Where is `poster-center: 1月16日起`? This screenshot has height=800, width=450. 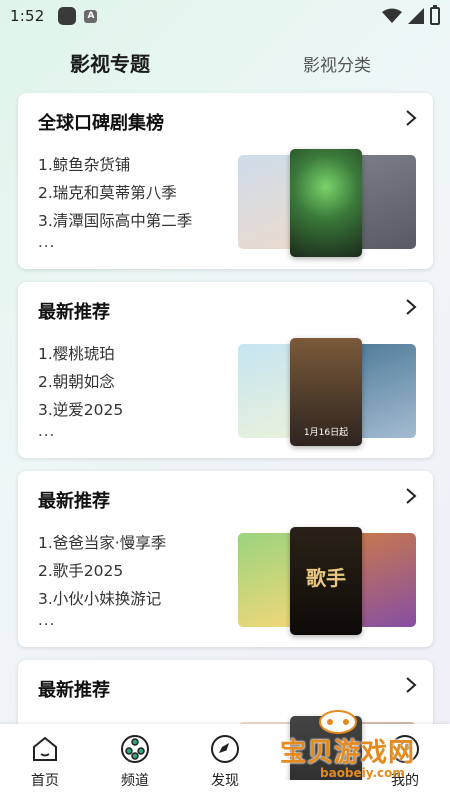 poster-center: 1月16日起 is located at coordinates (326, 392).